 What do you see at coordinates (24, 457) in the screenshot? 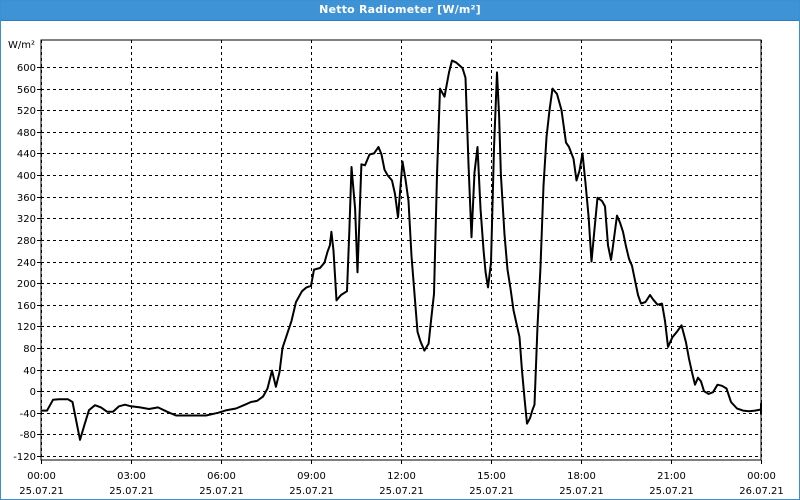
I see `y-tick-label: -120` at bounding box center [24, 457].